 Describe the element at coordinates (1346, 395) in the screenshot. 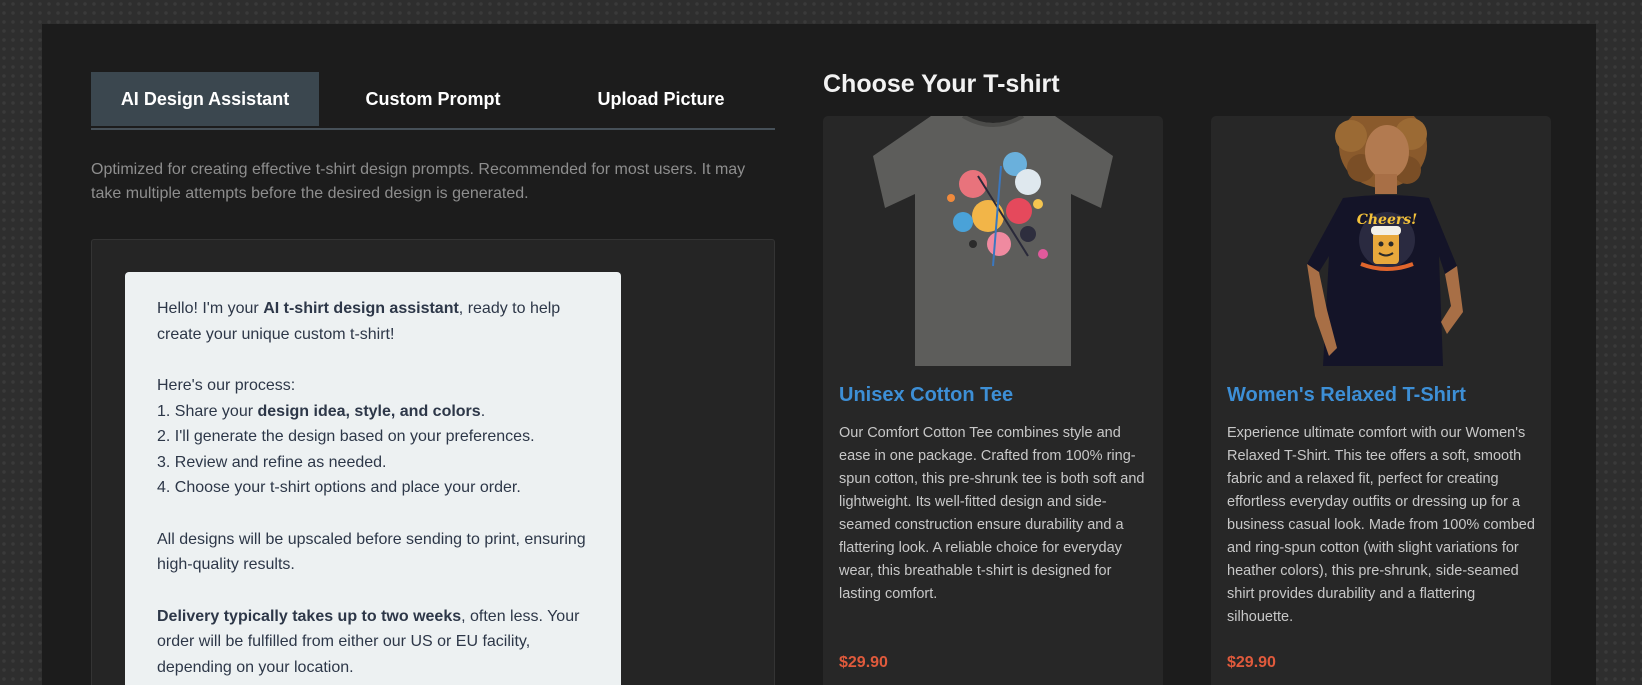

I see `product-title: Women's Relaxed T-Shirt` at that location.